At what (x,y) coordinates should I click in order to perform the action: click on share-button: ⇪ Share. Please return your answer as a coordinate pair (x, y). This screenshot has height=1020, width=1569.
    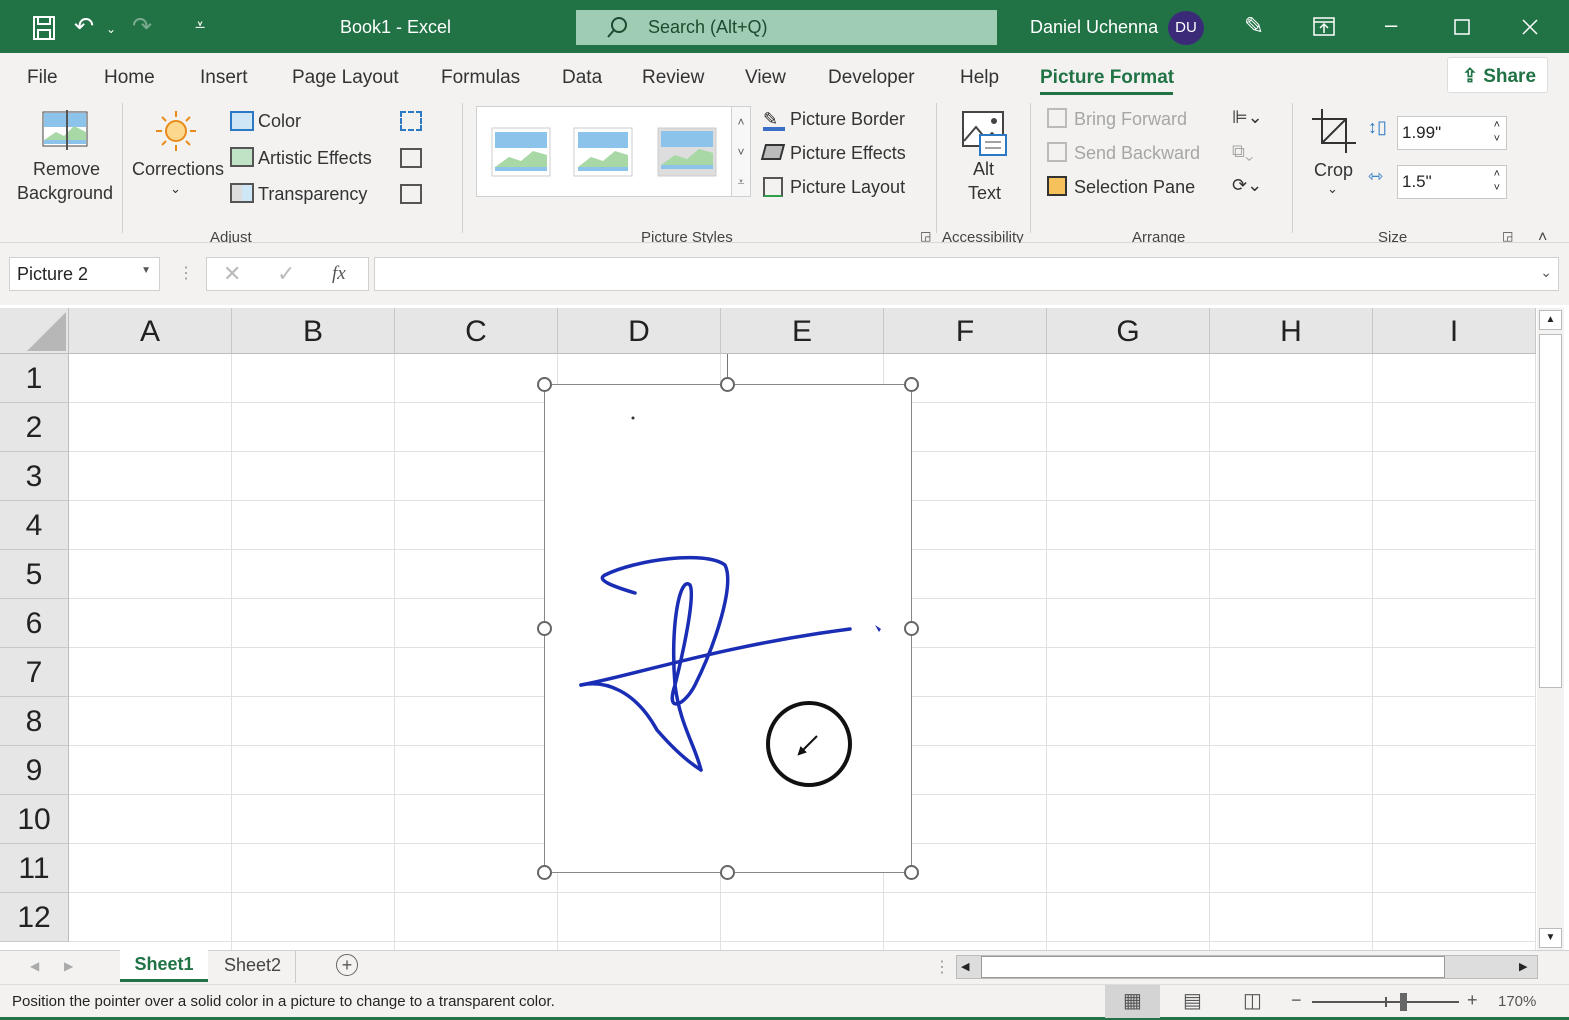
    Looking at the image, I should click on (1497, 75).